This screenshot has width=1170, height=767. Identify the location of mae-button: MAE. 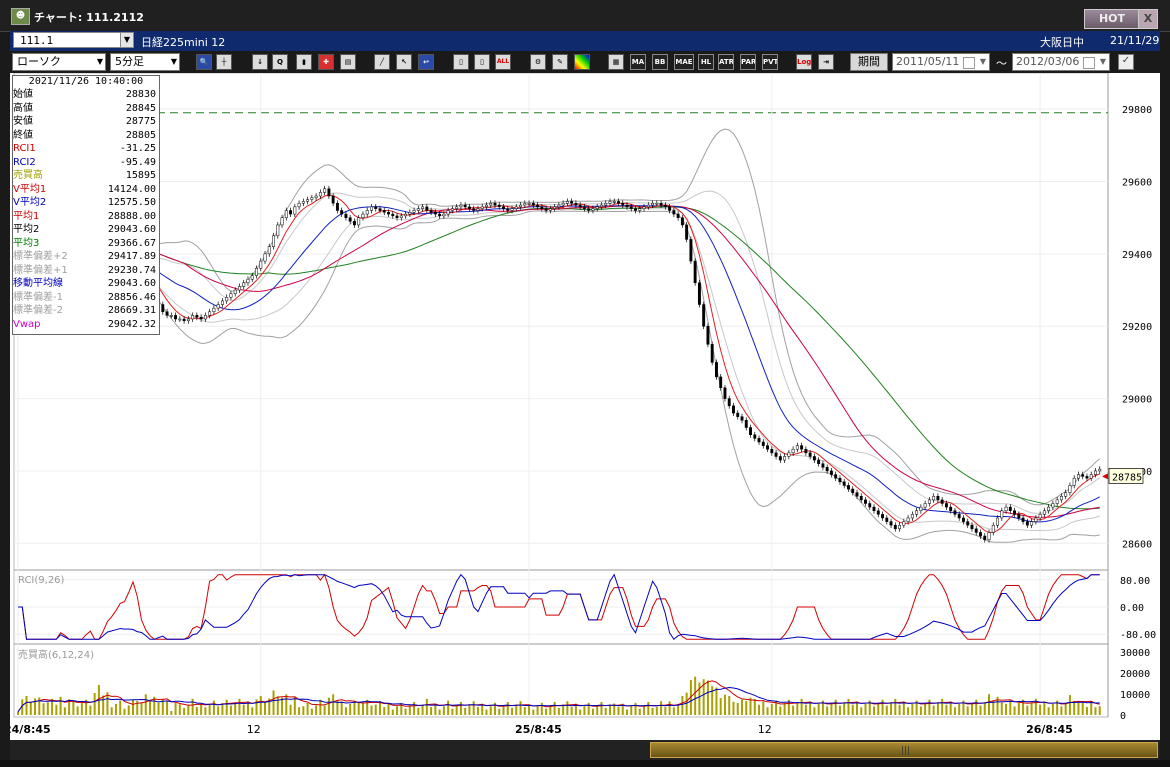
(684, 62).